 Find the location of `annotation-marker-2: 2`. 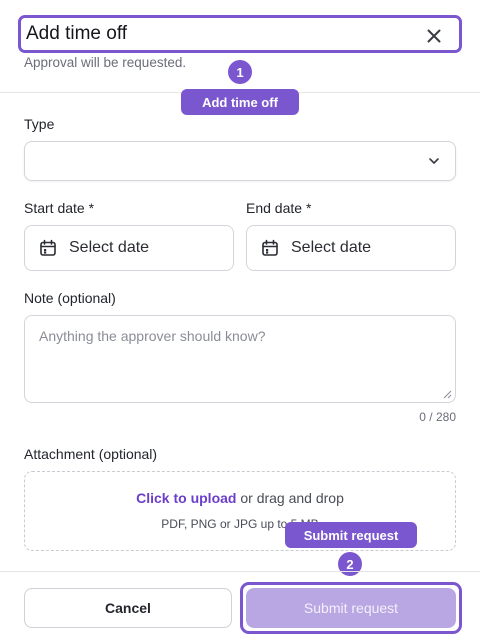

annotation-marker-2: 2 is located at coordinates (350, 564).